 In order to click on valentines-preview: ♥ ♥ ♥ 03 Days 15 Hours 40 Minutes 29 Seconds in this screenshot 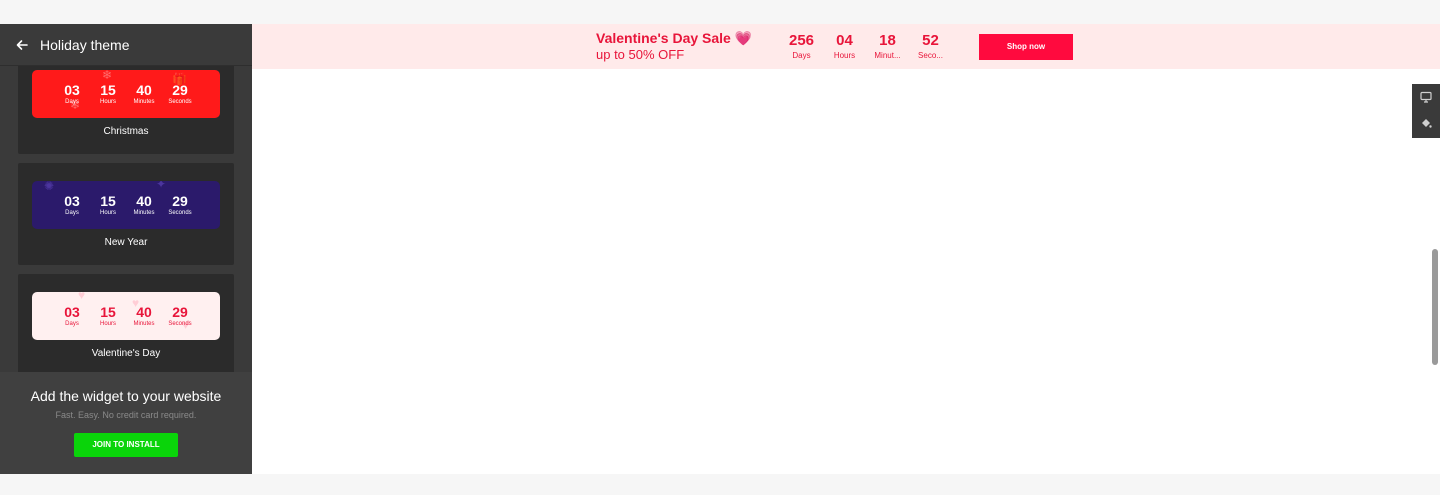, I will do `click(126, 316)`.